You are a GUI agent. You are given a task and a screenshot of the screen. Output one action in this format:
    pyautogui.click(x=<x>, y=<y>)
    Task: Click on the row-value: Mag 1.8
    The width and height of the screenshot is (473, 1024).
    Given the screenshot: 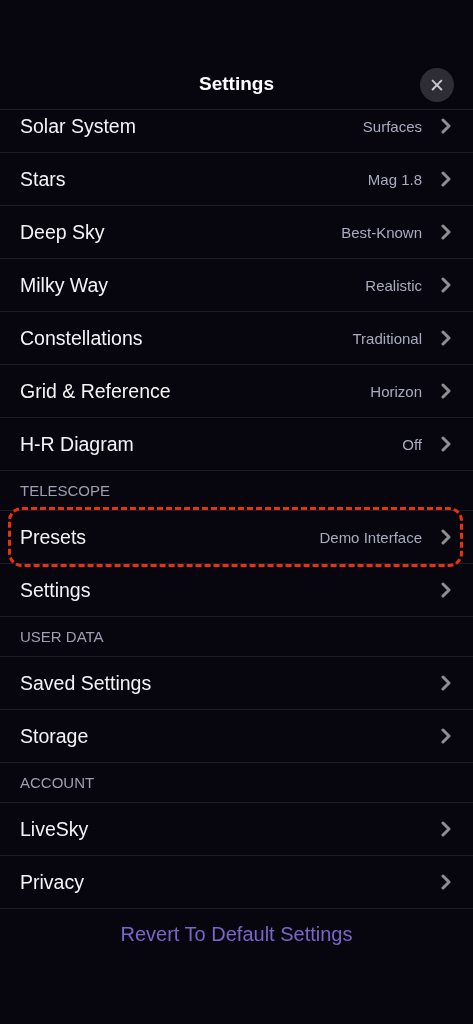 What is the action you would take?
    pyautogui.click(x=394, y=179)
    